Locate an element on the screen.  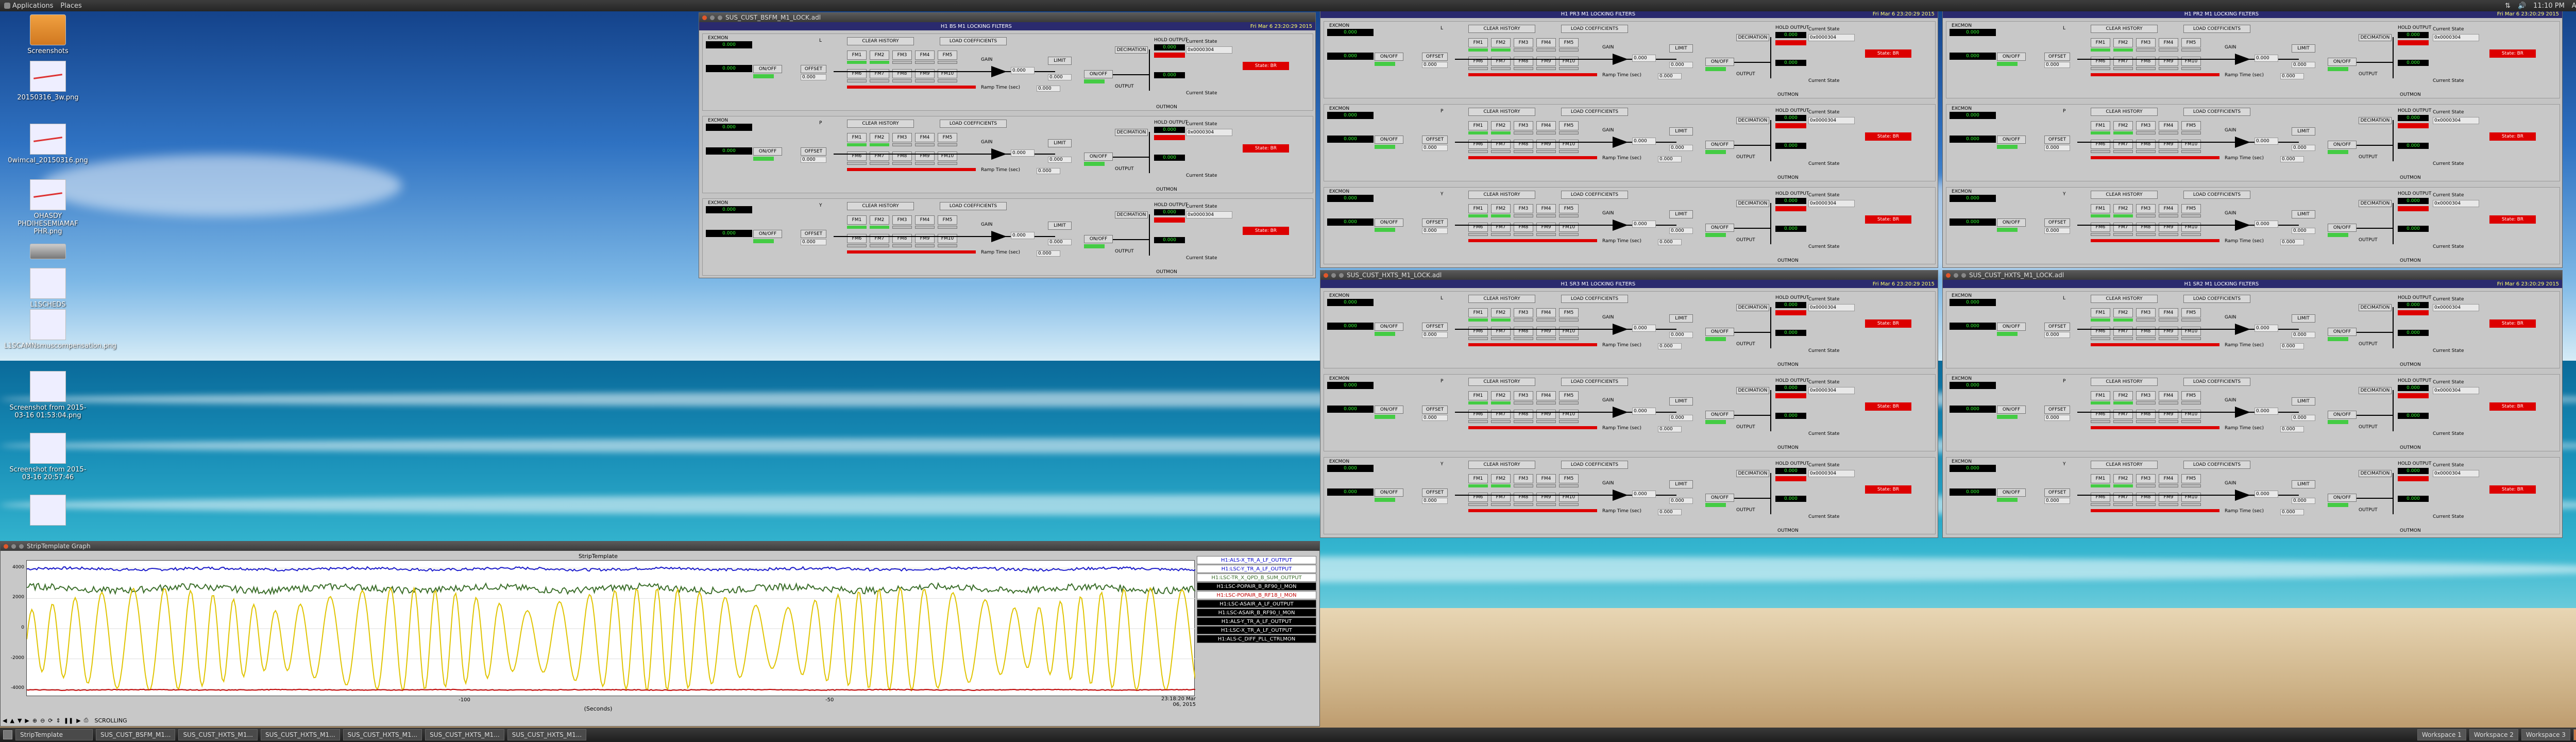
print-icon: ⎙ is located at coordinates (86, 720).